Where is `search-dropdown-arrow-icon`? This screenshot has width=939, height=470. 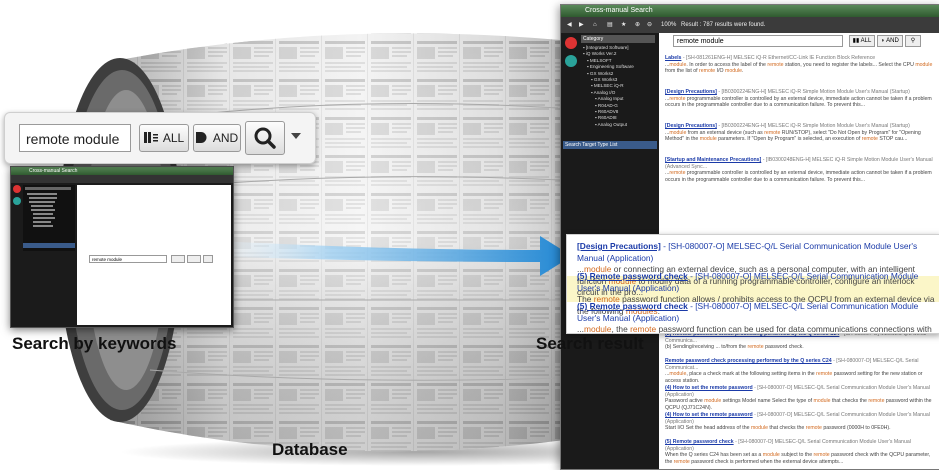 search-dropdown-arrow-icon is located at coordinates (296, 136).